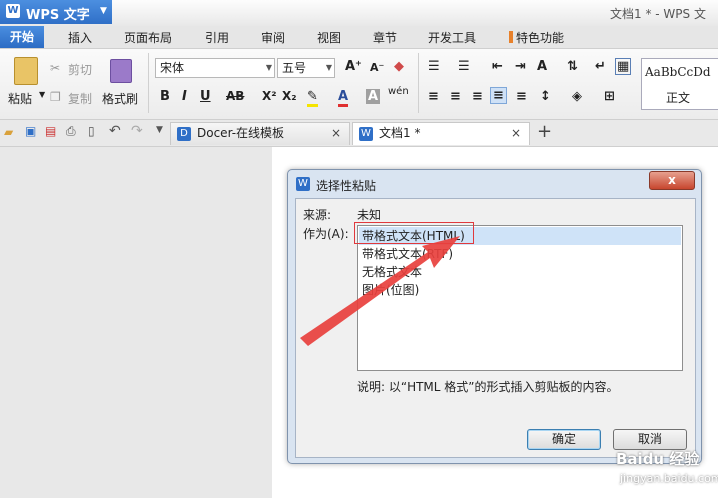 The image size is (718, 498). Describe the element at coordinates (669, 478) in the screenshot. I see `watermark-url: jingyan.baidu.com` at that location.